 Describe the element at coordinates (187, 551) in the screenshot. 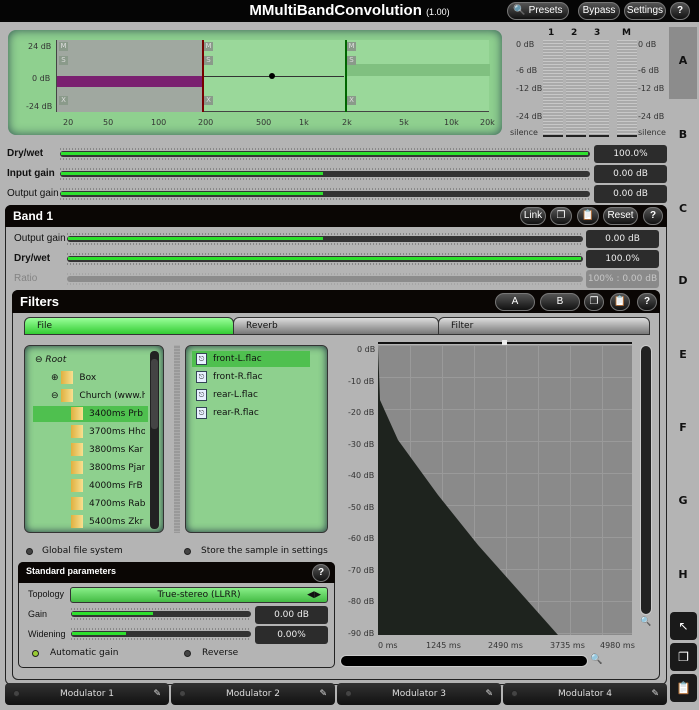

I see `store-sample-toggle` at that location.